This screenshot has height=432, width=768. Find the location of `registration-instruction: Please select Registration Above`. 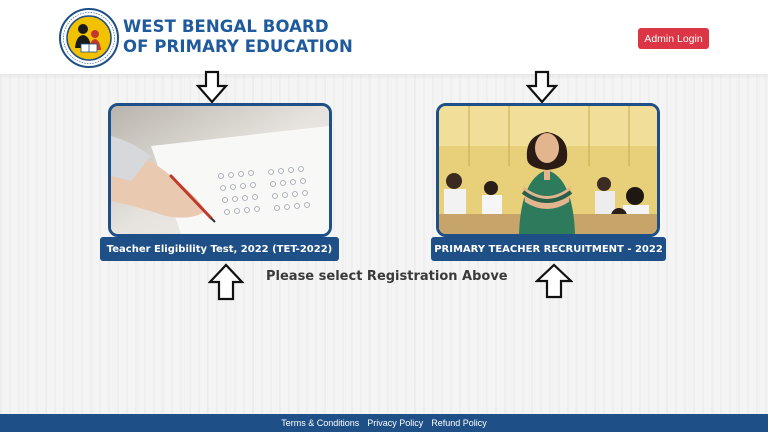

registration-instruction: Please select Registration Above is located at coordinates (387, 276).